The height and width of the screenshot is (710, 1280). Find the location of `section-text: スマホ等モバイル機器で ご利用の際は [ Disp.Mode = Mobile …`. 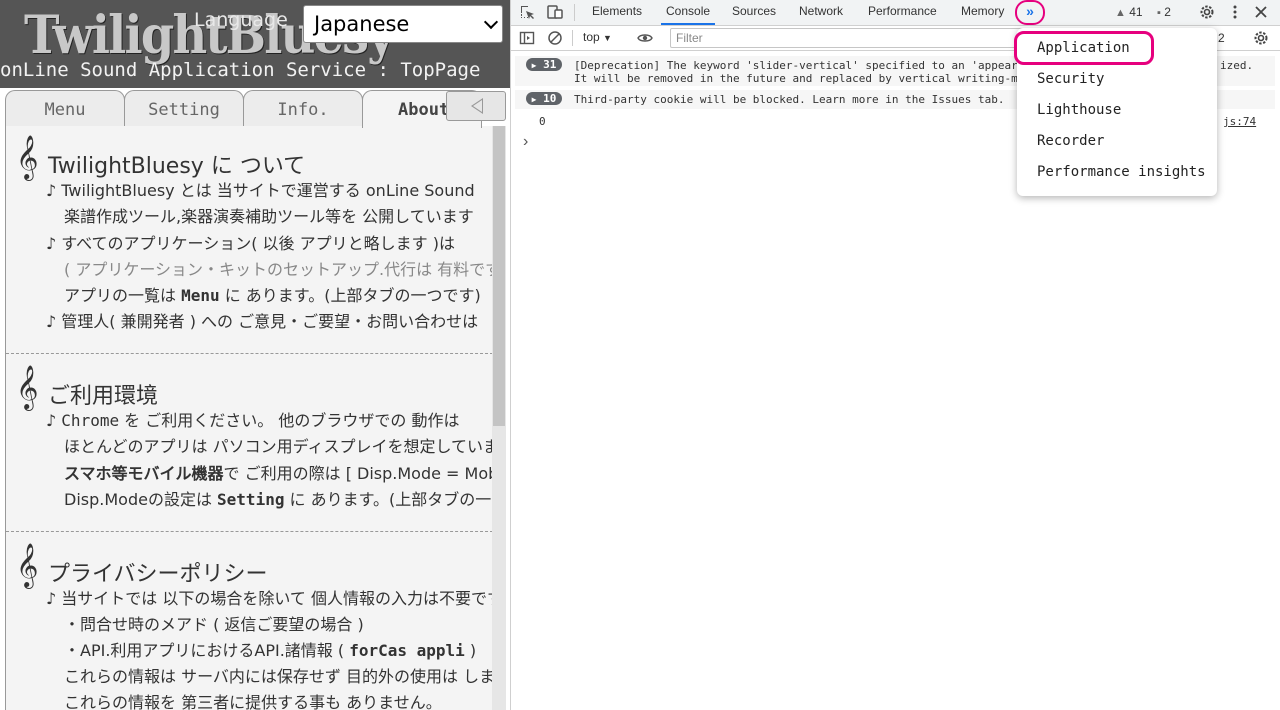

section-text: スマホ等モバイル機器で ご利用の際は [ Disp.Mode = Mobile … is located at coordinates (278, 474).